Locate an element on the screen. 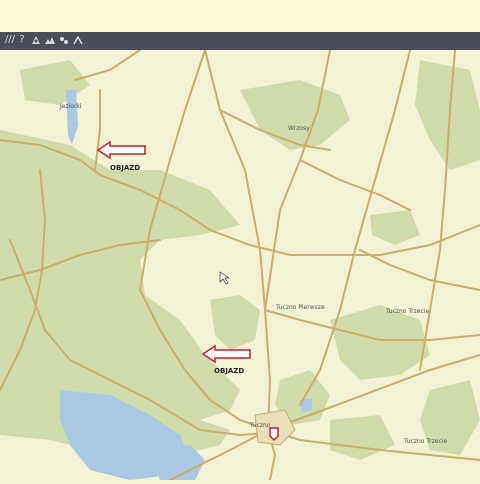  label-jeziorki: Jeziorki is located at coordinates (70, 106).